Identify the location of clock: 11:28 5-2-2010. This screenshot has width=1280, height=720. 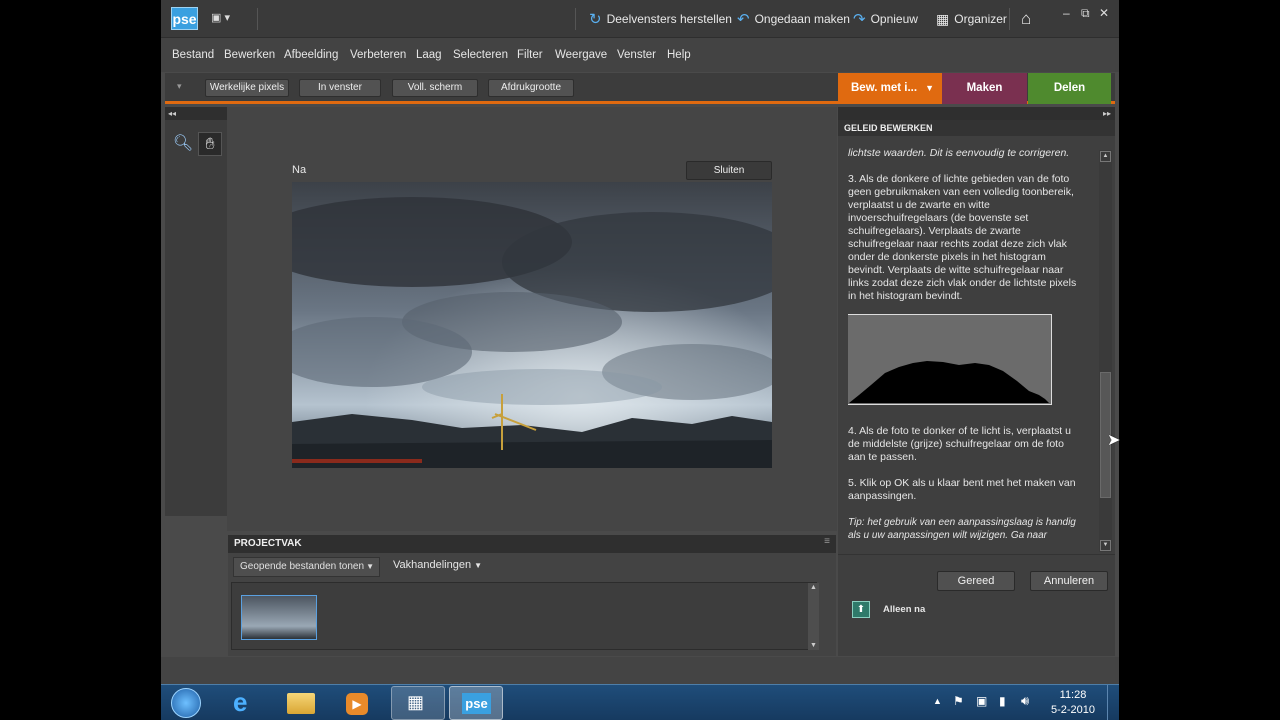
(1073, 703).